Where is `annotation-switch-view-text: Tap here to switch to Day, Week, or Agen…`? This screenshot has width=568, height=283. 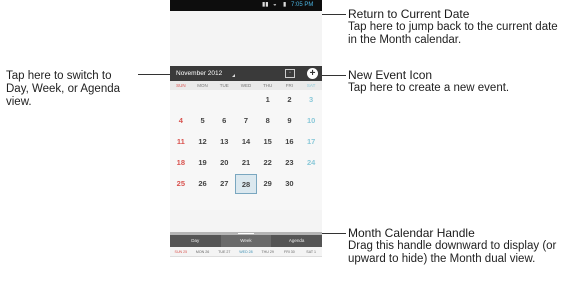
annotation-switch-view-text: Tap here to switch to Day, Week, or Agen… is located at coordinates (63, 89).